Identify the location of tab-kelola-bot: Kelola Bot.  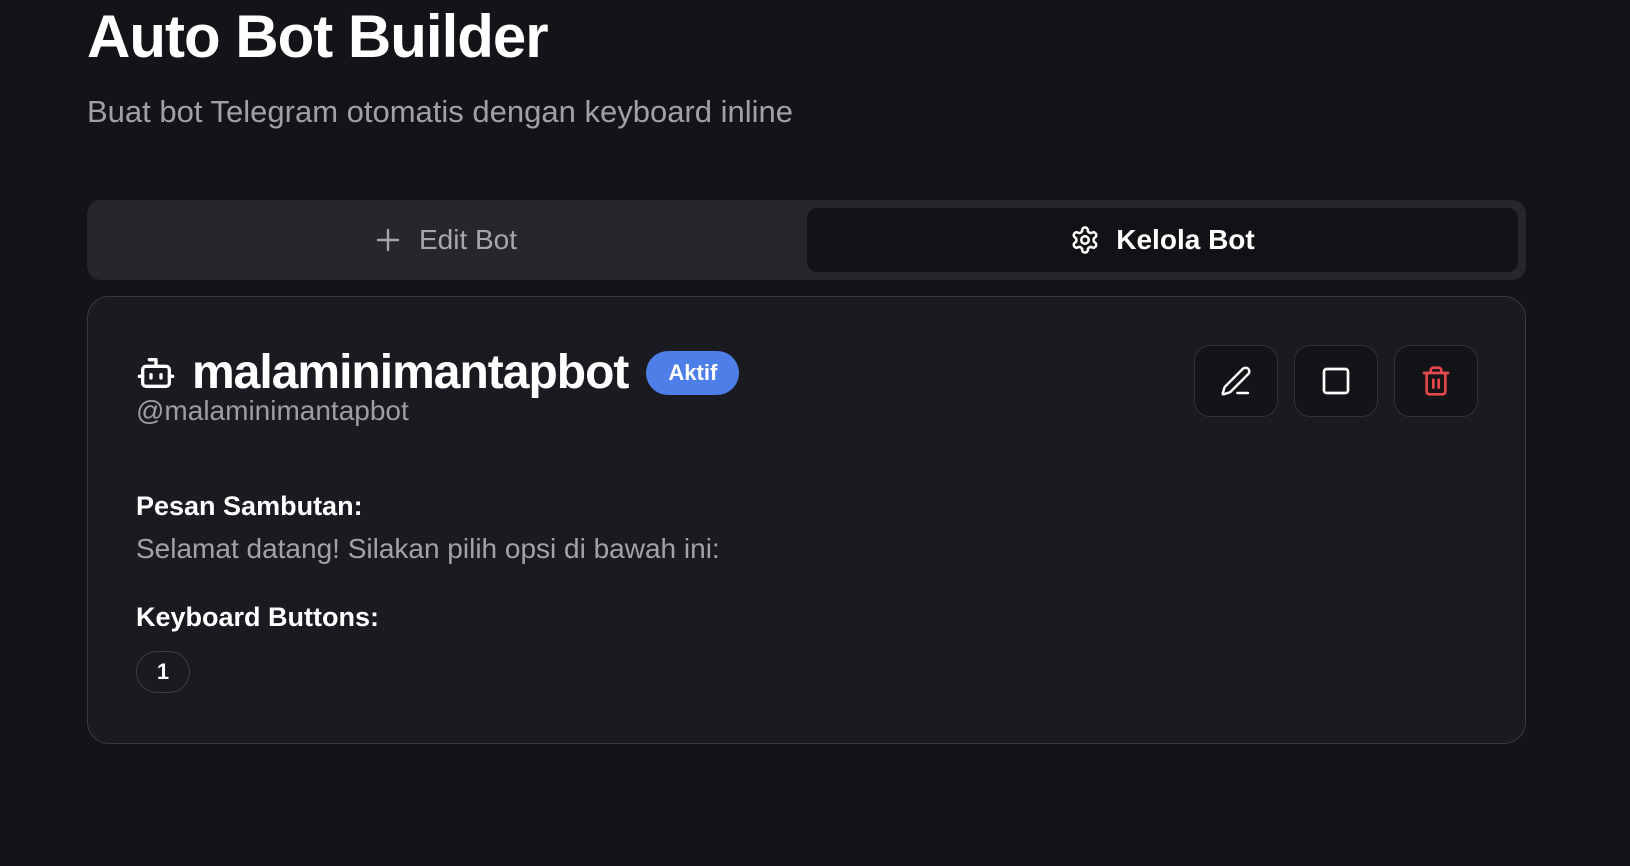
(1162, 240).